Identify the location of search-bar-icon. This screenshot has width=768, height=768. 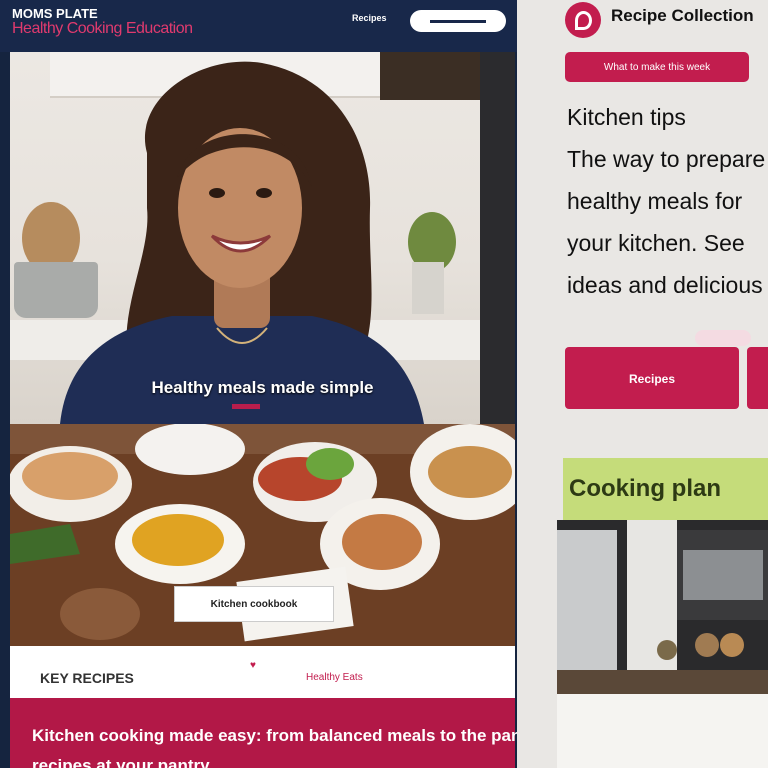
(458, 21).